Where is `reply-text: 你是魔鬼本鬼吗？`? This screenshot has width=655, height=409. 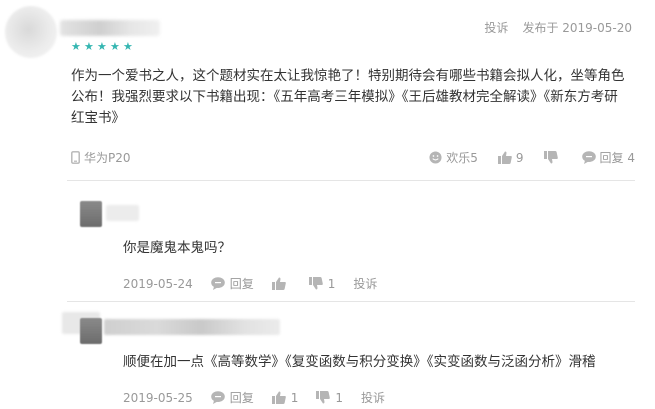
reply-text: 你是魔鬼本鬼吗？ is located at coordinates (177, 248).